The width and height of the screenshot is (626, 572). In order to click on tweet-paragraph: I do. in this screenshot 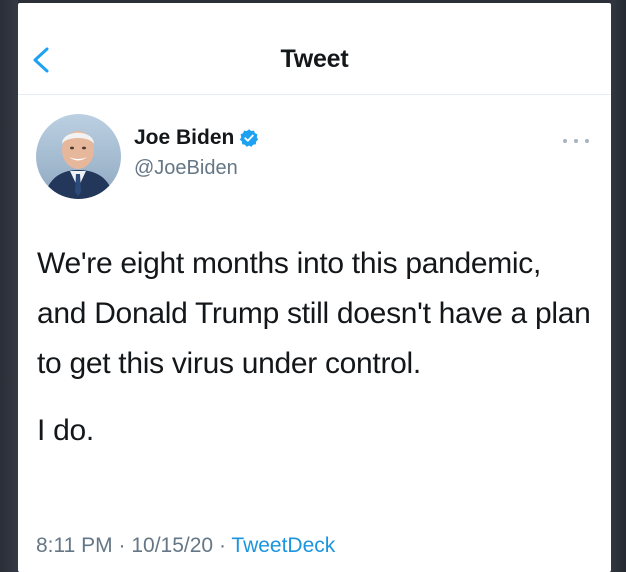, I will do `click(65, 430)`.